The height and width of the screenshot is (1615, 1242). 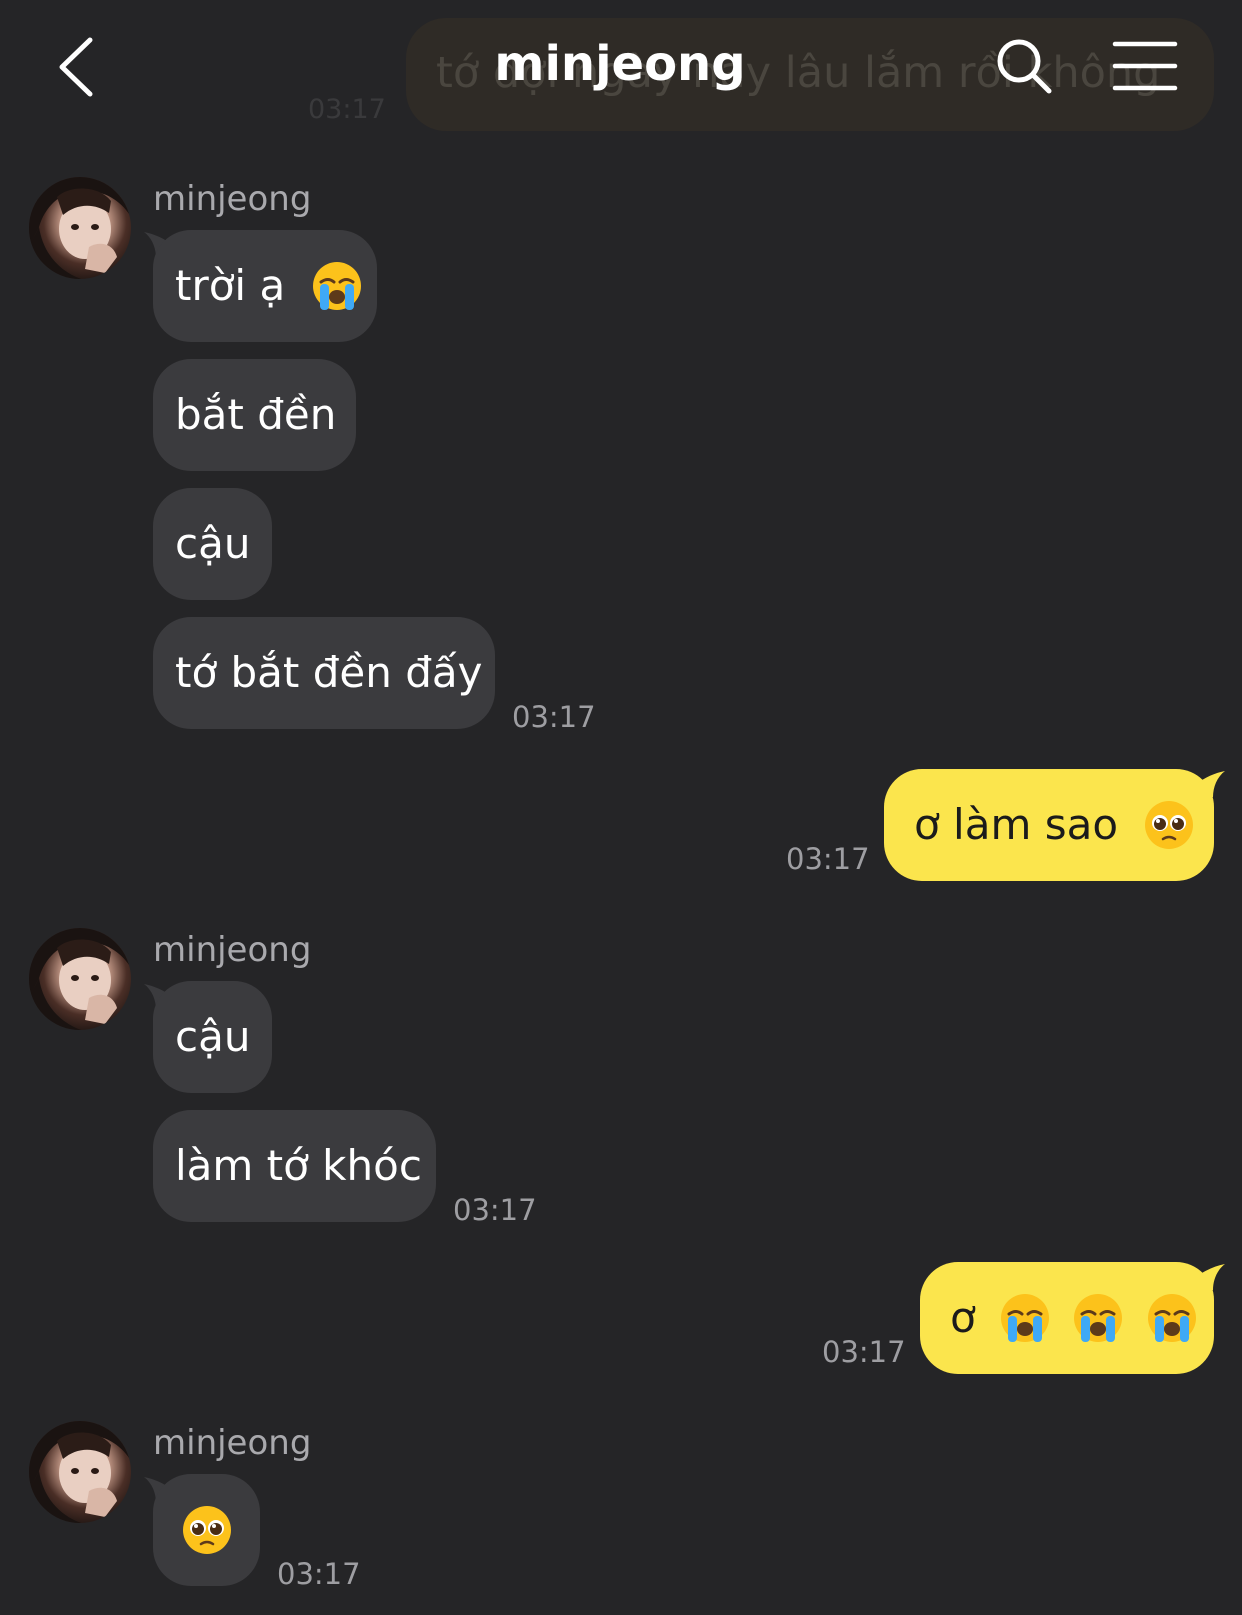 I want to click on message-text: làm tớ khóc, so click(x=298, y=1165).